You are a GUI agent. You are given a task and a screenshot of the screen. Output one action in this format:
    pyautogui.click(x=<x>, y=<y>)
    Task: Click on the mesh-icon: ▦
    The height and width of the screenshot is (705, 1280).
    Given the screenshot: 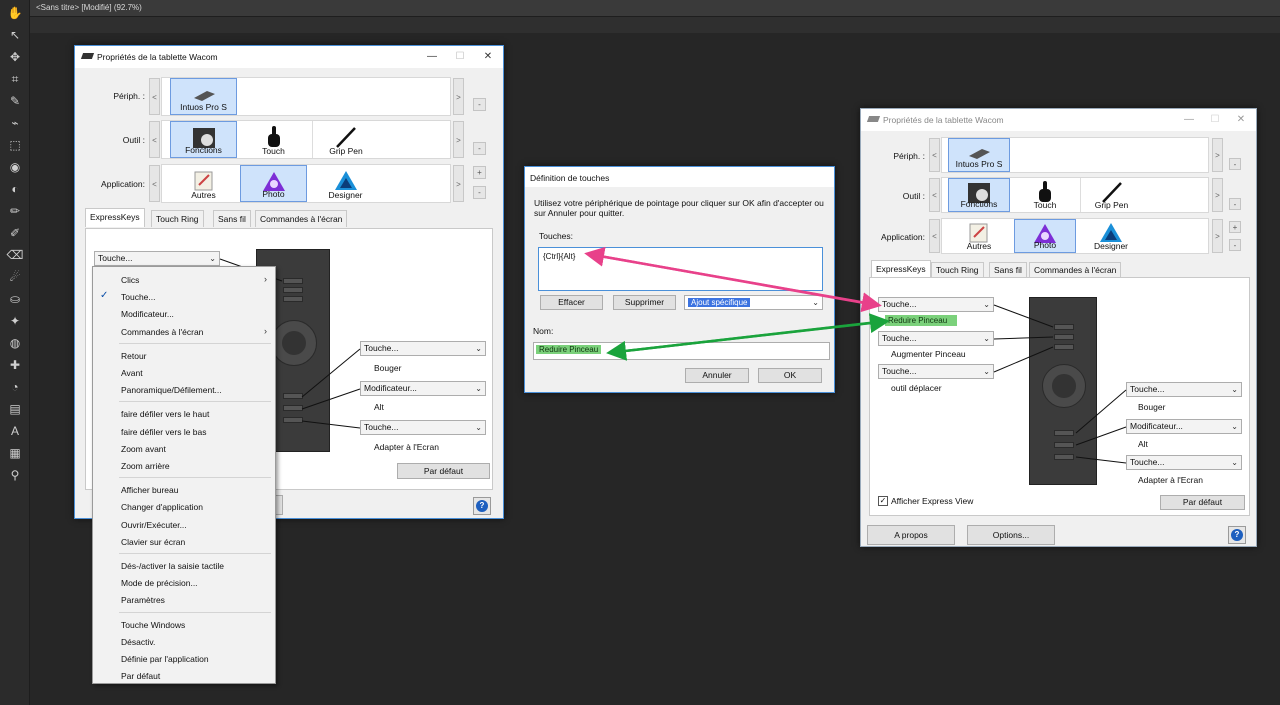 What is the action you would take?
    pyautogui.click(x=15, y=453)
    